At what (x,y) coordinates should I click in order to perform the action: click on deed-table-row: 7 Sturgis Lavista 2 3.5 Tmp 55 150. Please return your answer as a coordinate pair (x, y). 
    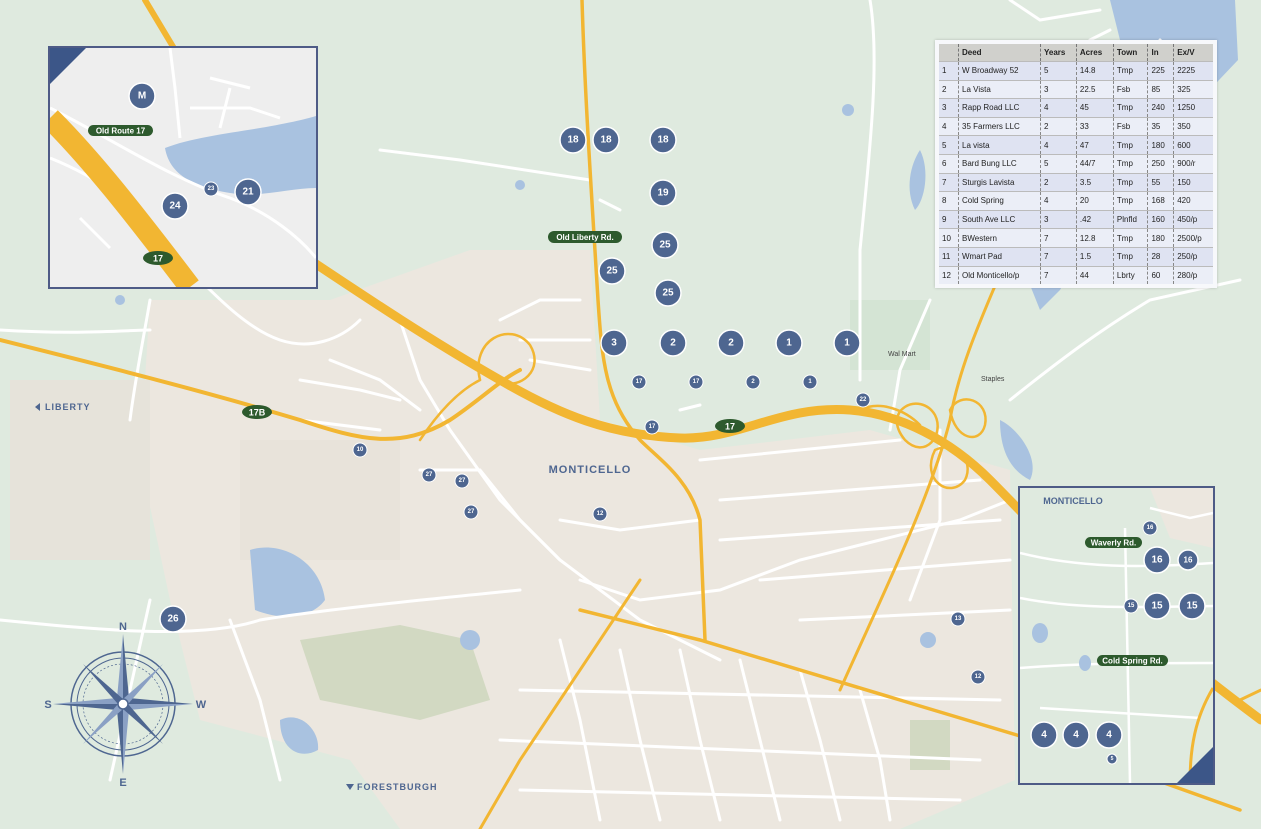
    Looking at the image, I should click on (1076, 182).